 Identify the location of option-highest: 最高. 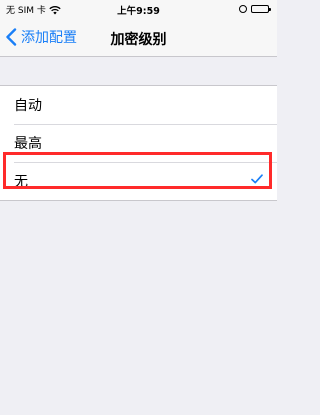
(138, 143).